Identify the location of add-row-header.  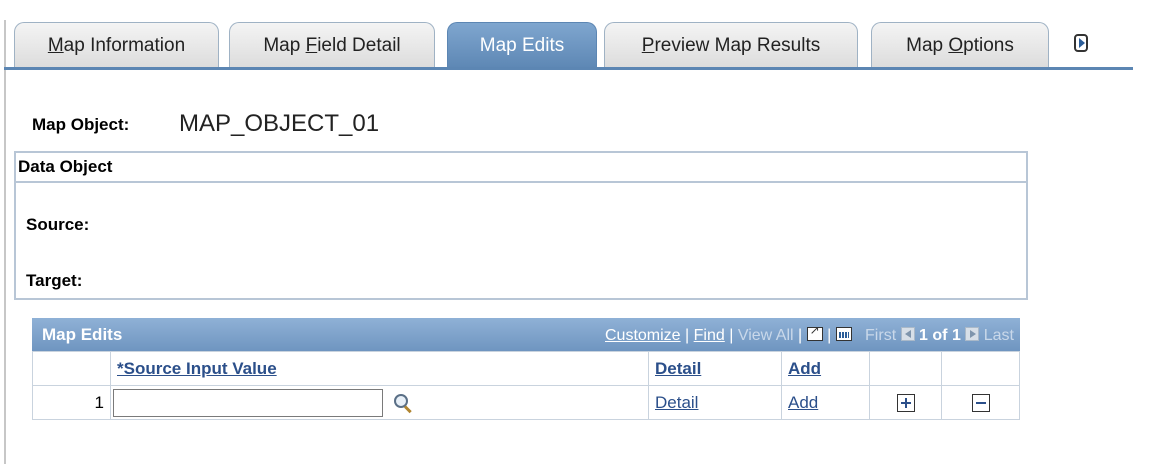
(905, 368).